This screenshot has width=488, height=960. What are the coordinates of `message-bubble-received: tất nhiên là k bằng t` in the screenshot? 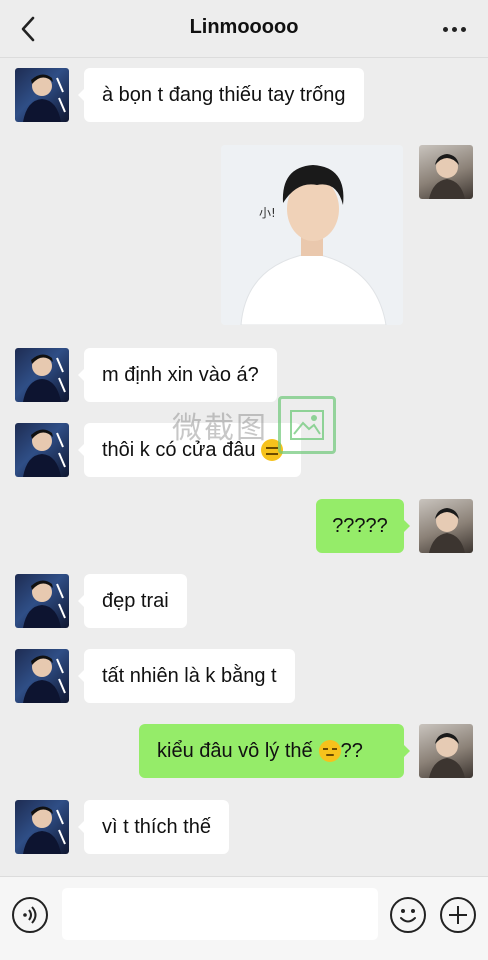 It's located at (186, 676).